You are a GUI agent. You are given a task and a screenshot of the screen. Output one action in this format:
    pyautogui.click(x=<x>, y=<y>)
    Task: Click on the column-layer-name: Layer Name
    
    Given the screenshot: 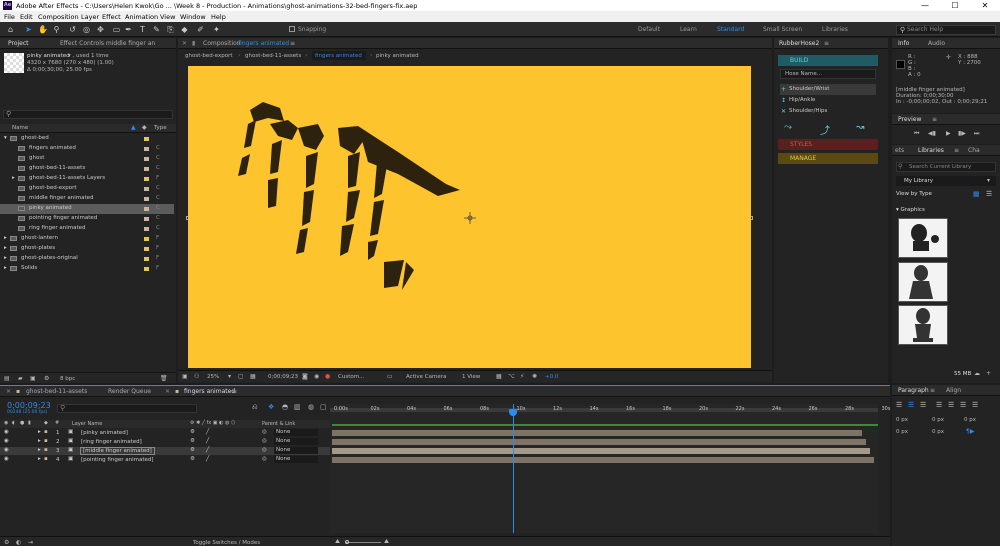 What is the action you would take?
    pyautogui.click(x=87, y=424)
    